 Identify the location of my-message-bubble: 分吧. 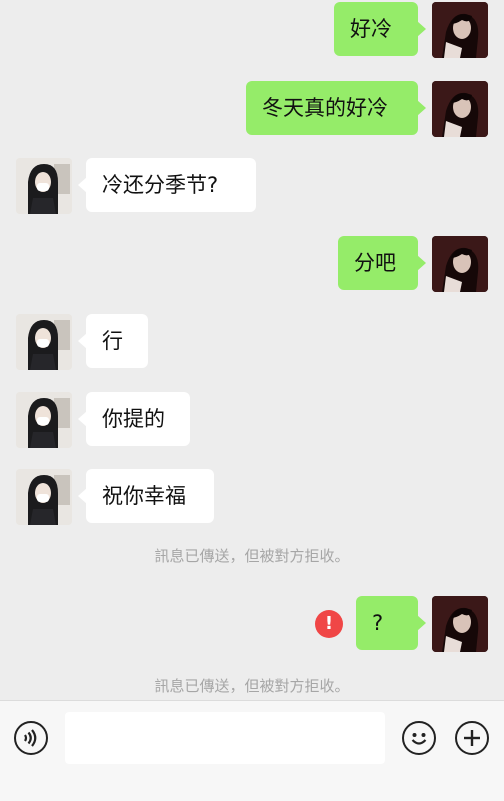
(382, 263).